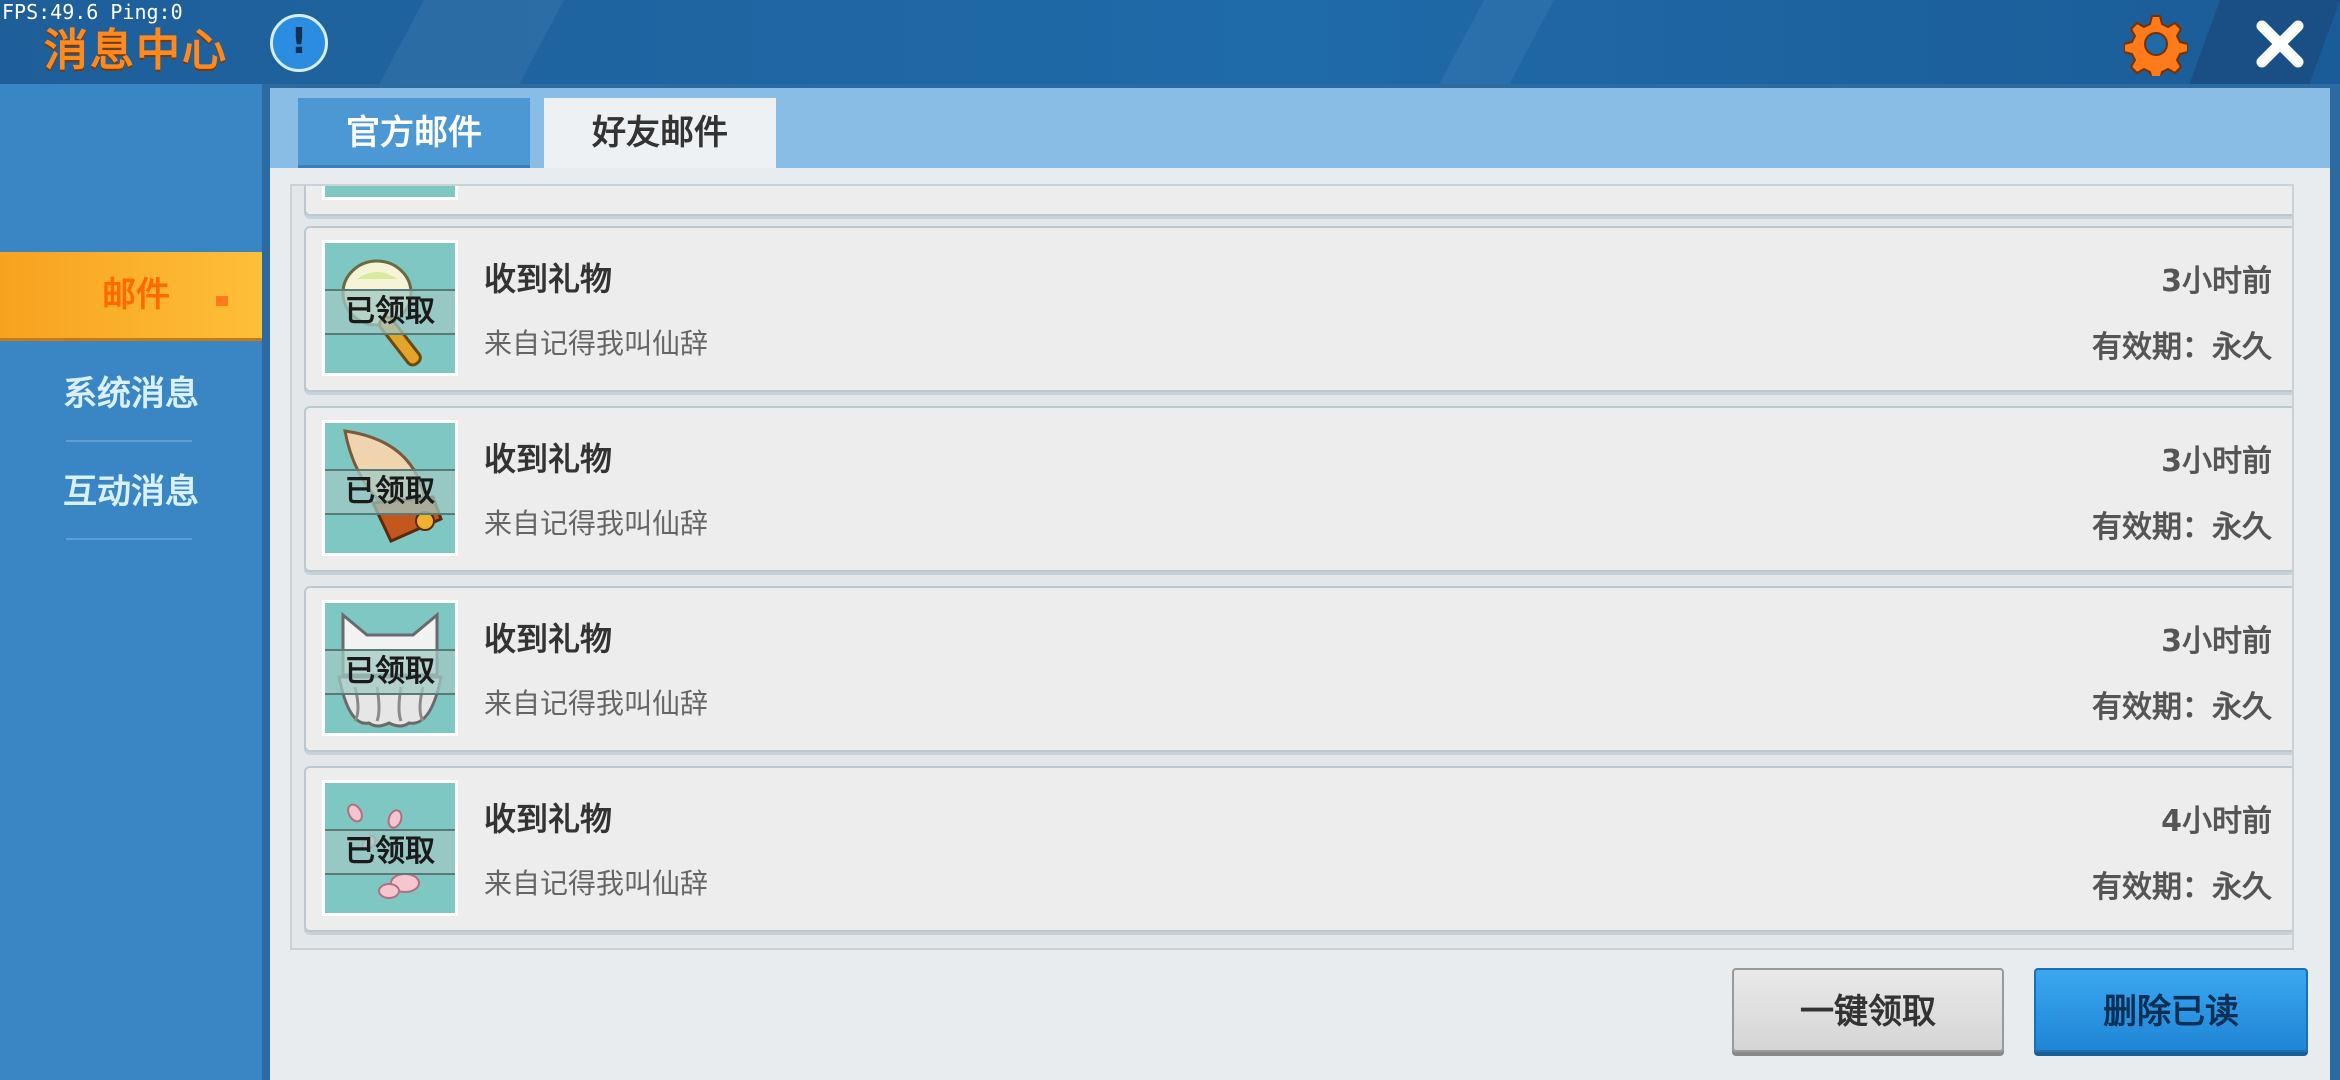 The height and width of the screenshot is (1080, 2340). What do you see at coordinates (92, 12) in the screenshot?
I see `fps-overlay: FPS:49.6 Ping:0` at bounding box center [92, 12].